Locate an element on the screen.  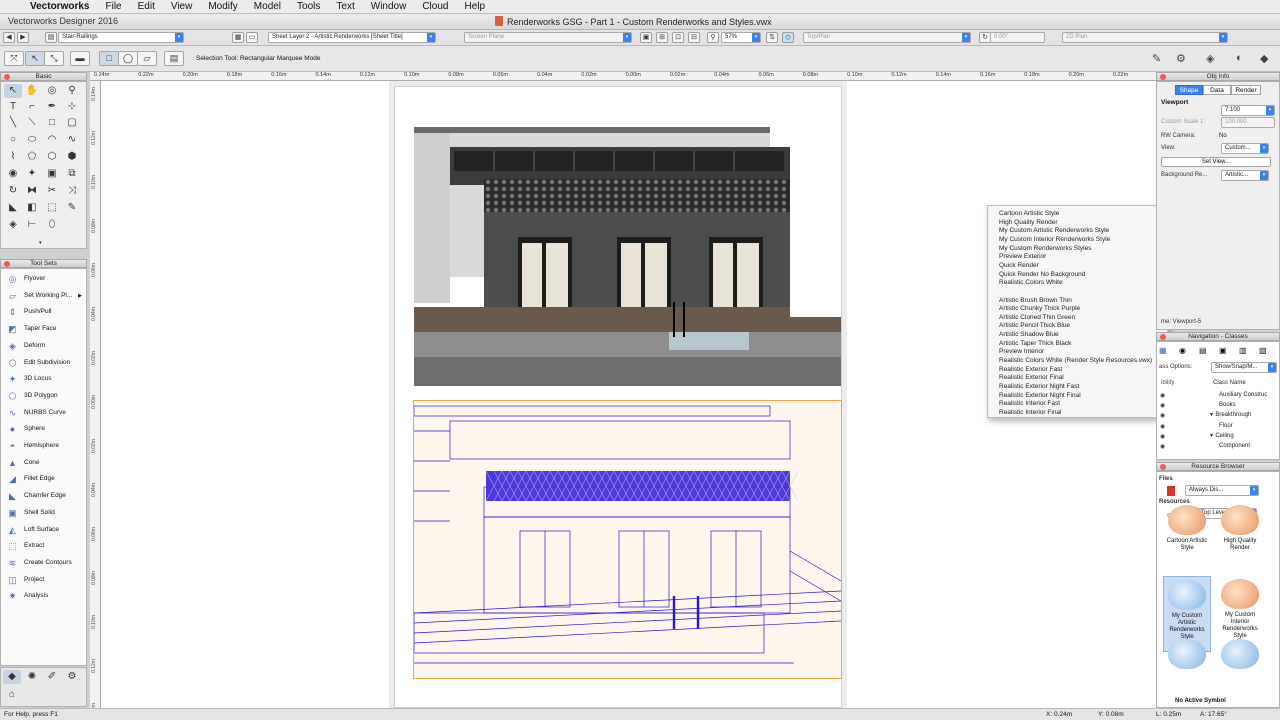
menu-text: Text is located at coordinates (345, 6).